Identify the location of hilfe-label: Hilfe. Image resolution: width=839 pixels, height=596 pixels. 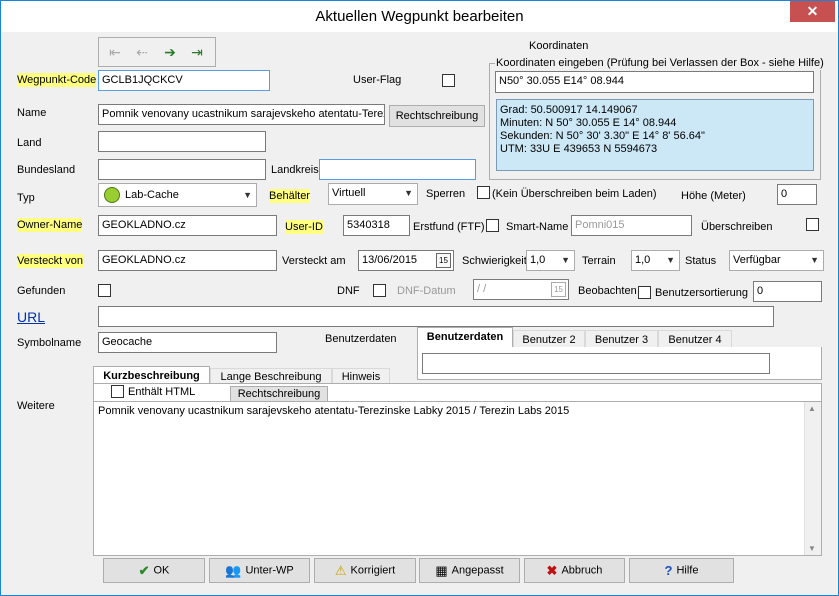
(687, 570).